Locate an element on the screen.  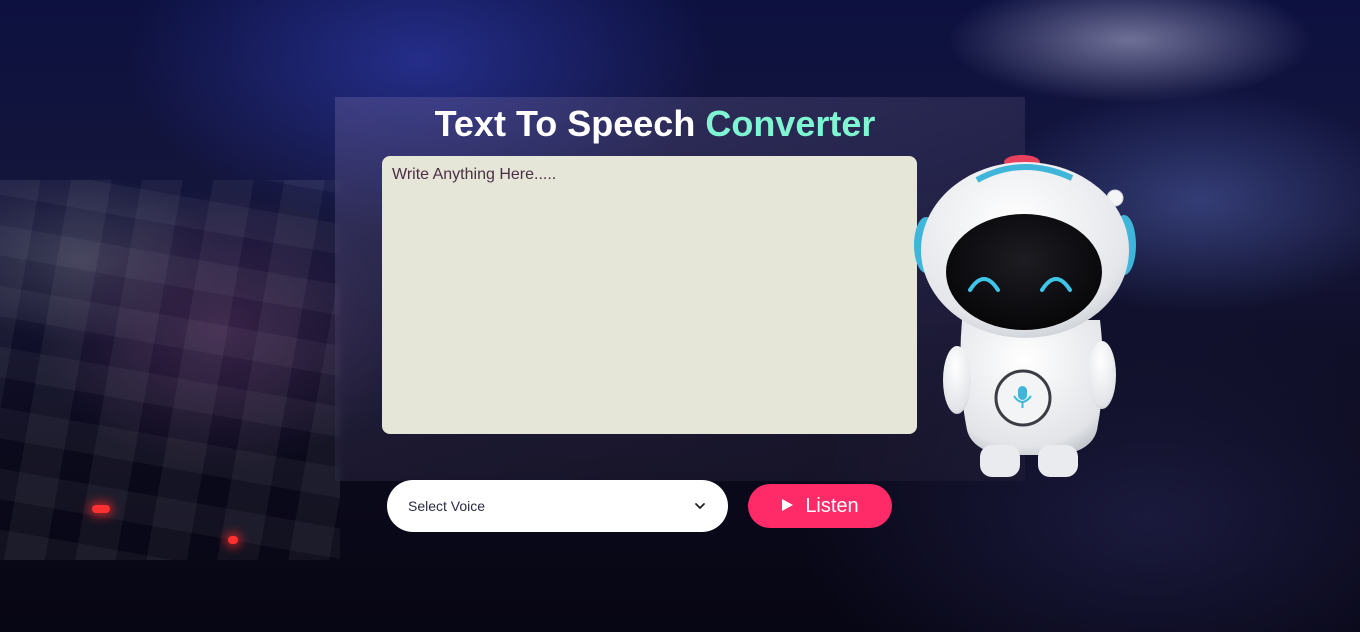
title-main: Text To Speech is located at coordinates (565, 123).